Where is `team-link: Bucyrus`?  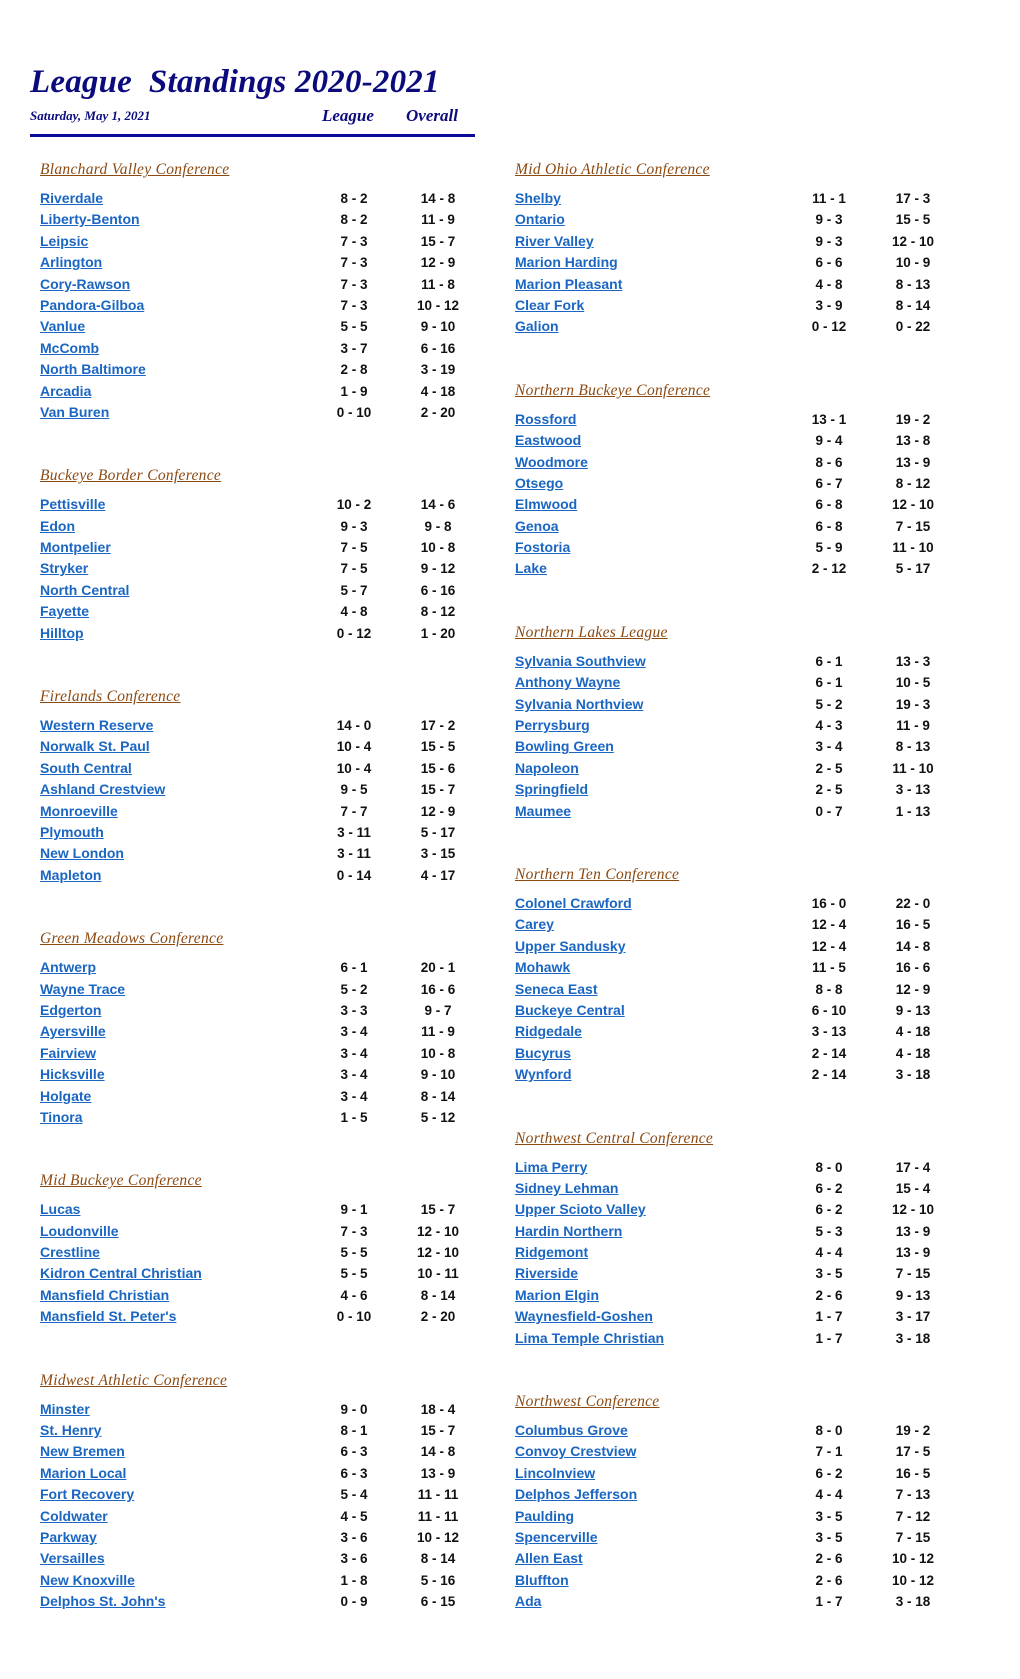 team-link: Bucyrus is located at coordinates (543, 1053).